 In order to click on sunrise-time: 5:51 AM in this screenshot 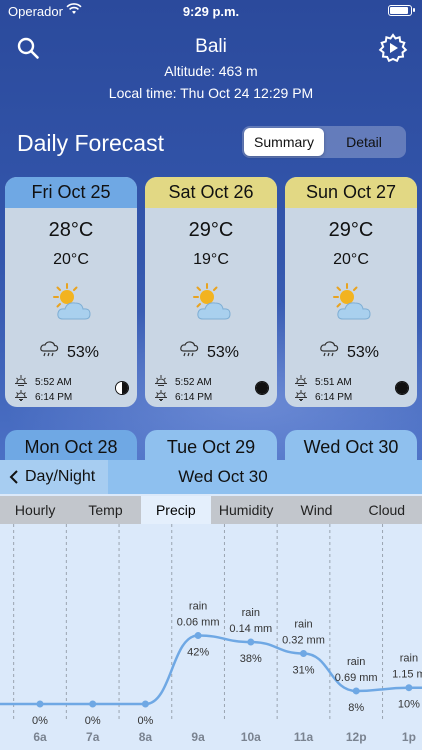, I will do `click(333, 382)`.